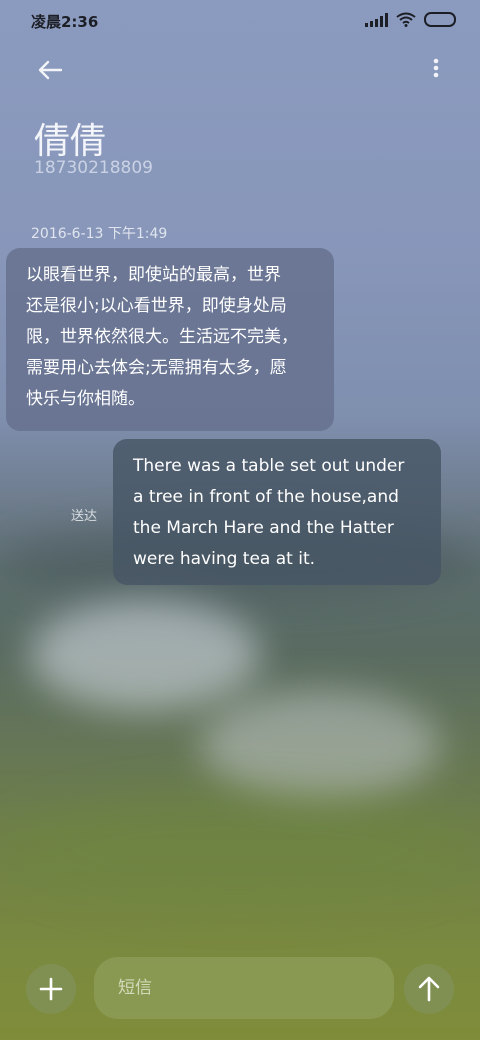 This screenshot has height=1040, width=480. What do you see at coordinates (244, 988) in the screenshot?
I see `message-input` at bounding box center [244, 988].